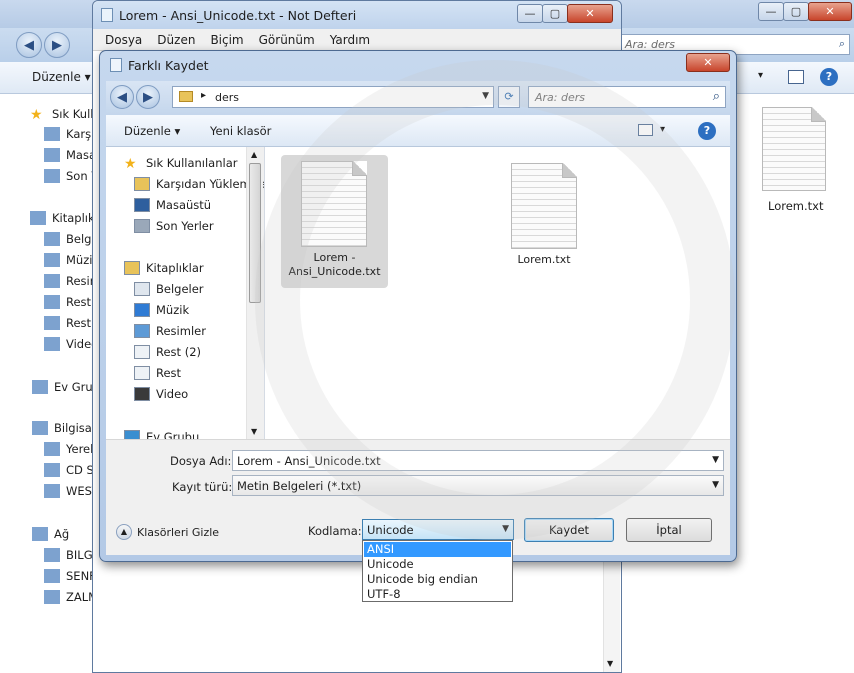  I want to click on dialog-notepad-icon, so click(116, 65).